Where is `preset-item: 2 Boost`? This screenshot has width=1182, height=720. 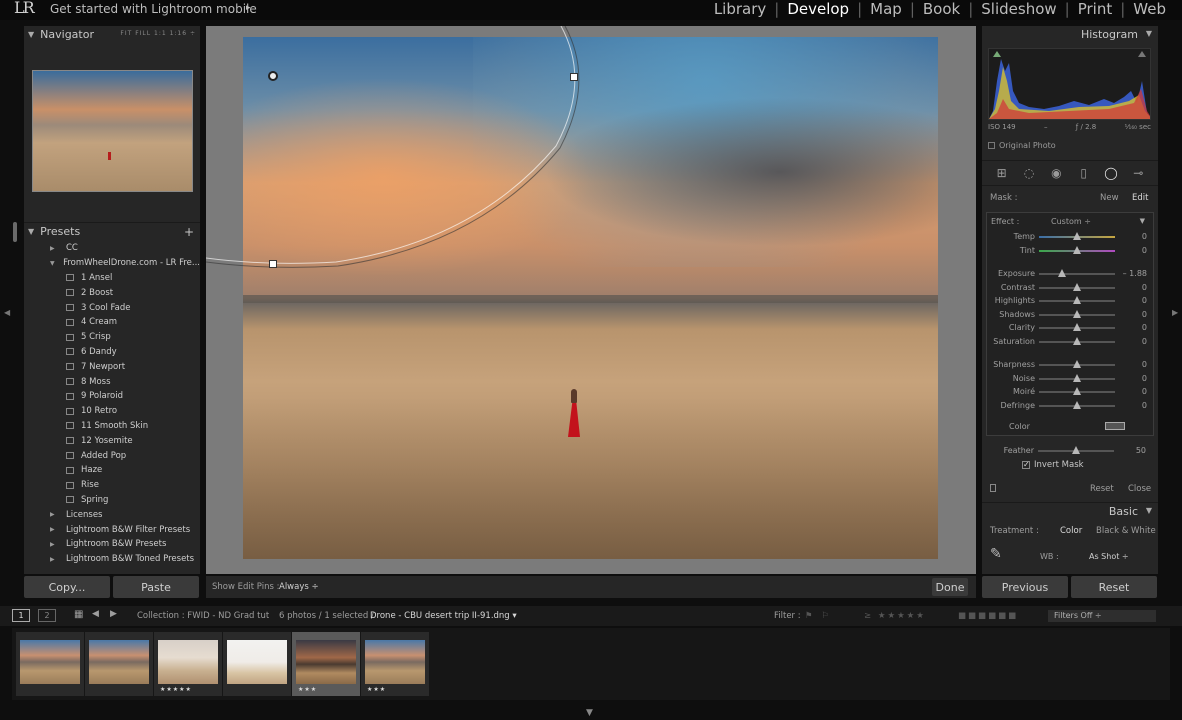 preset-item: 2 Boost is located at coordinates (112, 292).